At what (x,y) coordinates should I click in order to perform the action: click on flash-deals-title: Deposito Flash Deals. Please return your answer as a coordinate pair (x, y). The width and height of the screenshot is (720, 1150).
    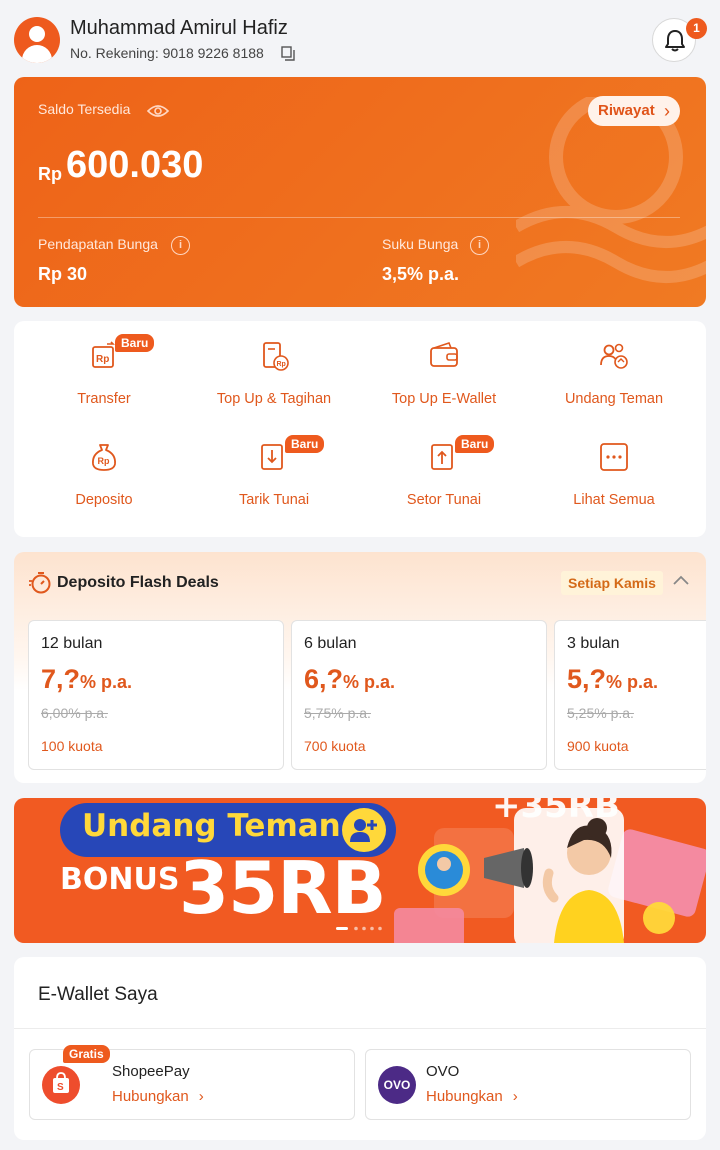
    Looking at the image, I should click on (138, 582).